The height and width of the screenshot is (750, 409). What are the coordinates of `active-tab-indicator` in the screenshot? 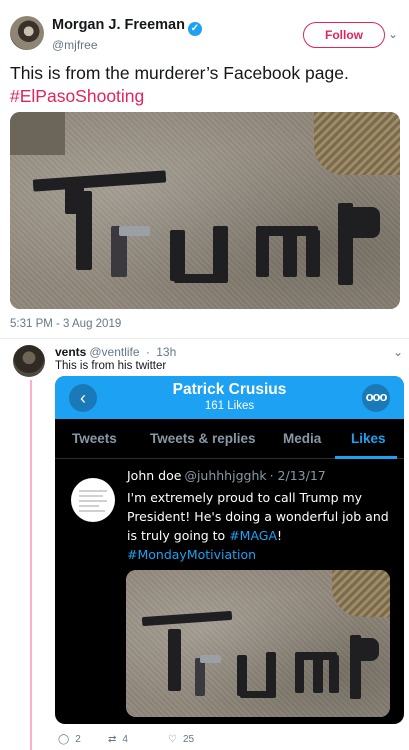 It's located at (366, 457).